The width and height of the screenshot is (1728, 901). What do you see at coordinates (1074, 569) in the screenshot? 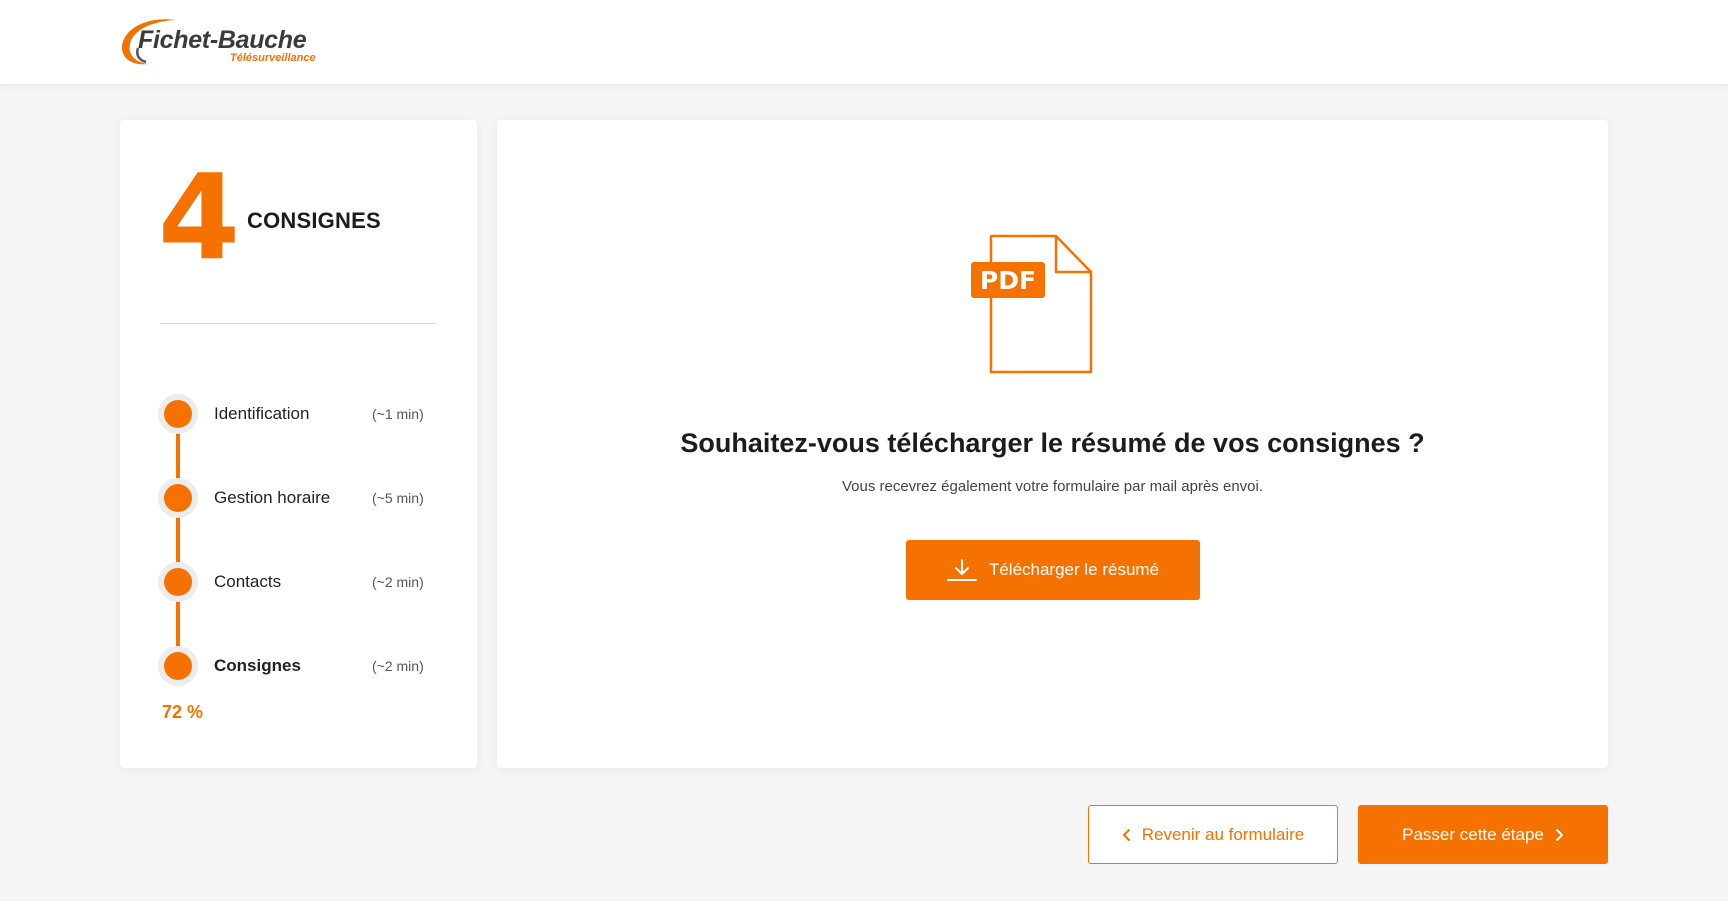
I see `download-button-label: Télécharger le résumé` at bounding box center [1074, 569].